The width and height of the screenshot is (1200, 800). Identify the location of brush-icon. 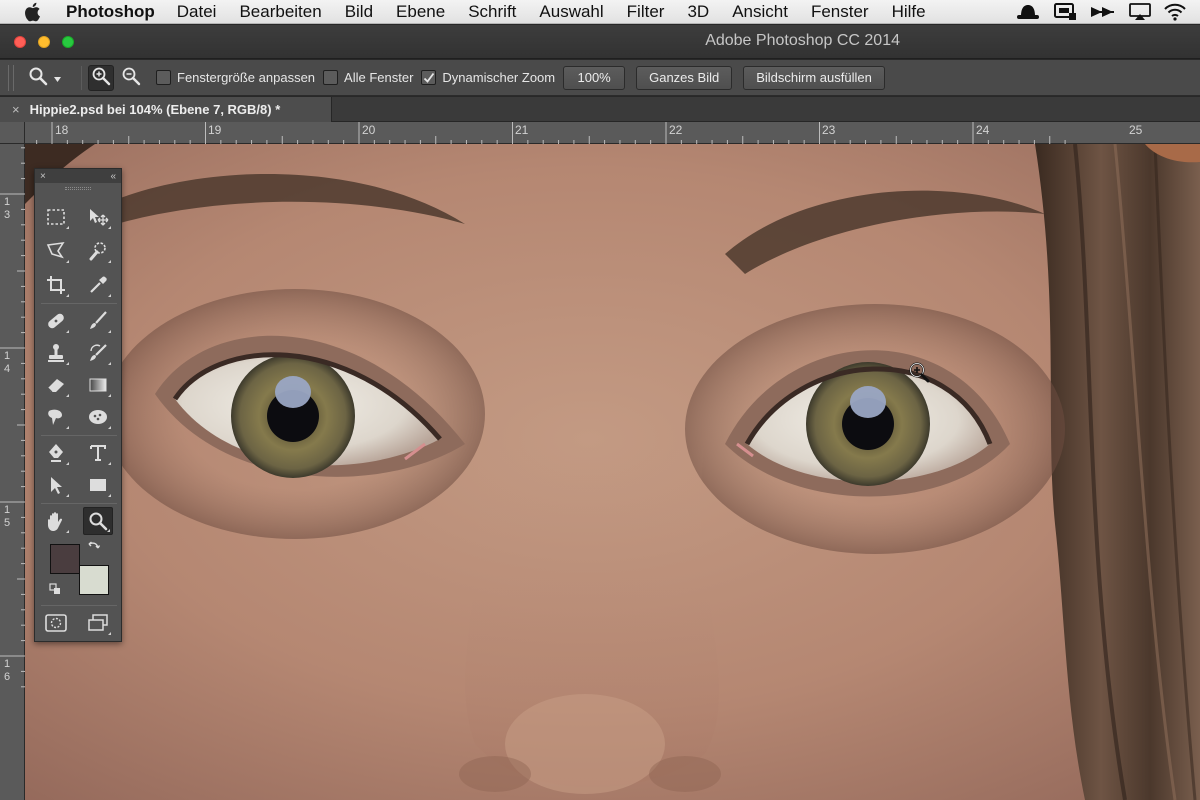
(98, 320).